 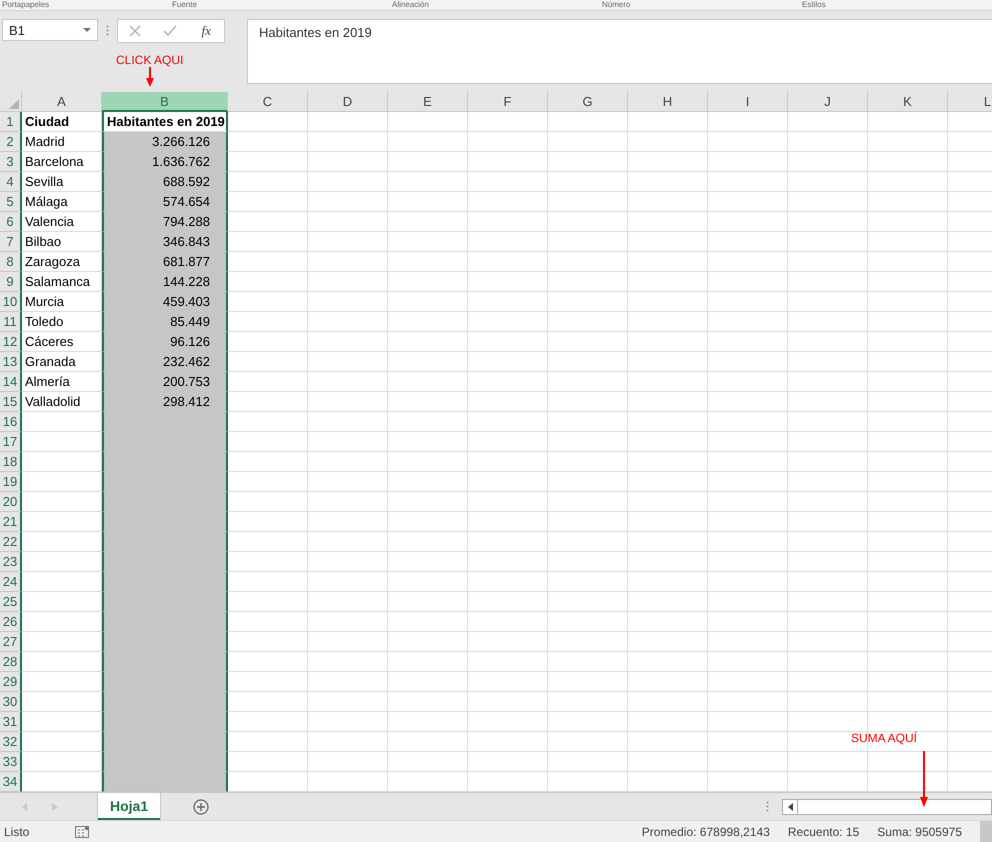 I want to click on row-header: 34, so click(x=11, y=782).